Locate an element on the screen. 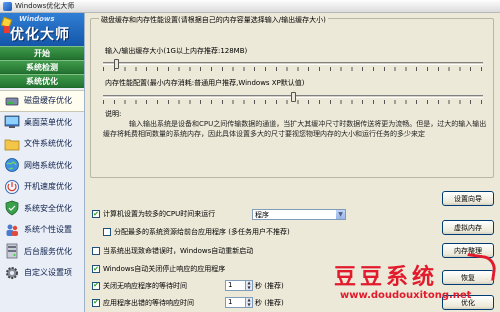  auto-restart-checkbox is located at coordinates (96, 251).